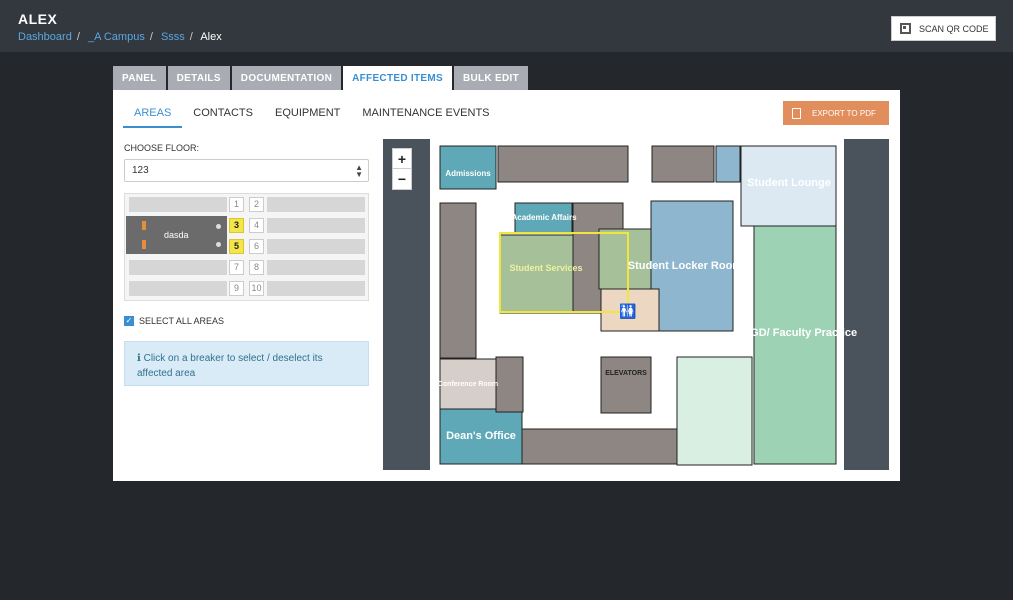 Image resolution: width=1013 pixels, height=600 pixels. Describe the element at coordinates (256, 204) in the screenshot. I see `breaker-number-2: 2` at that location.